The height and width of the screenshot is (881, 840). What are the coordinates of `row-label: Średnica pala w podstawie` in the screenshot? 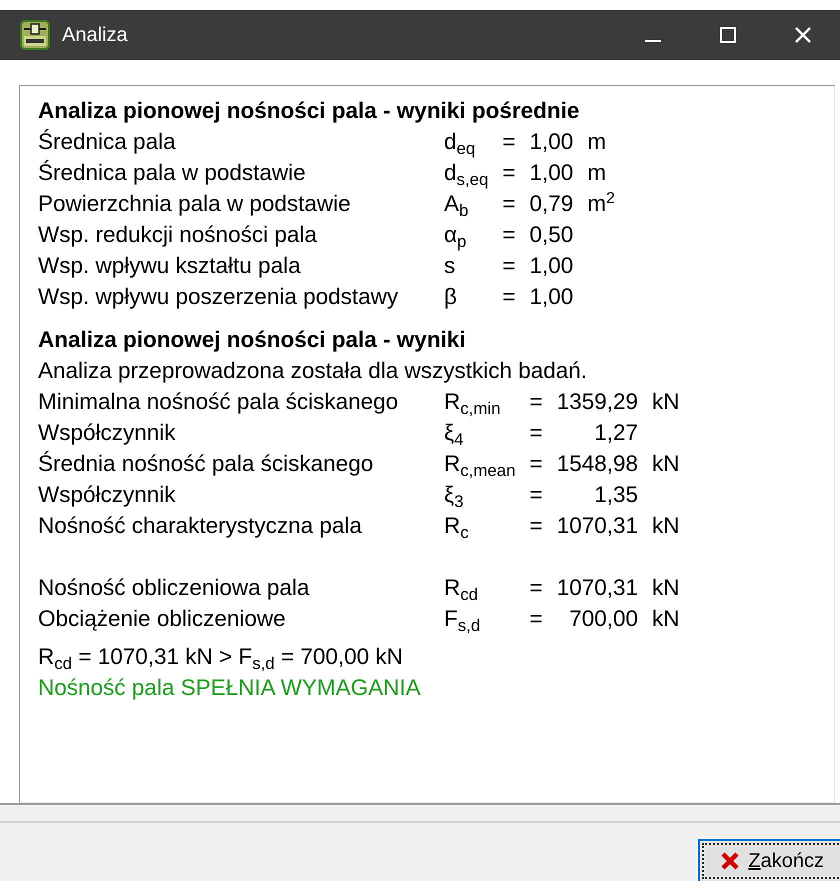 It's located at (172, 172).